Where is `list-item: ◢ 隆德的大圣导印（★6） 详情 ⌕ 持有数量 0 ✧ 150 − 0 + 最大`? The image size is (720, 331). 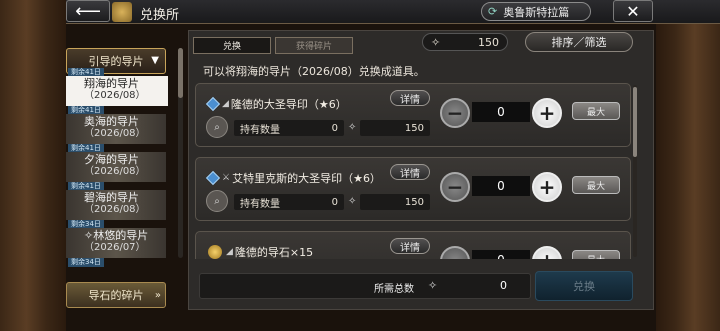
list-item: ◢ 隆德的大圣导印（★6） 详情 ⌕ 持有数量 0 ✧ 150 − 0 + 最大 is located at coordinates (413, 115).